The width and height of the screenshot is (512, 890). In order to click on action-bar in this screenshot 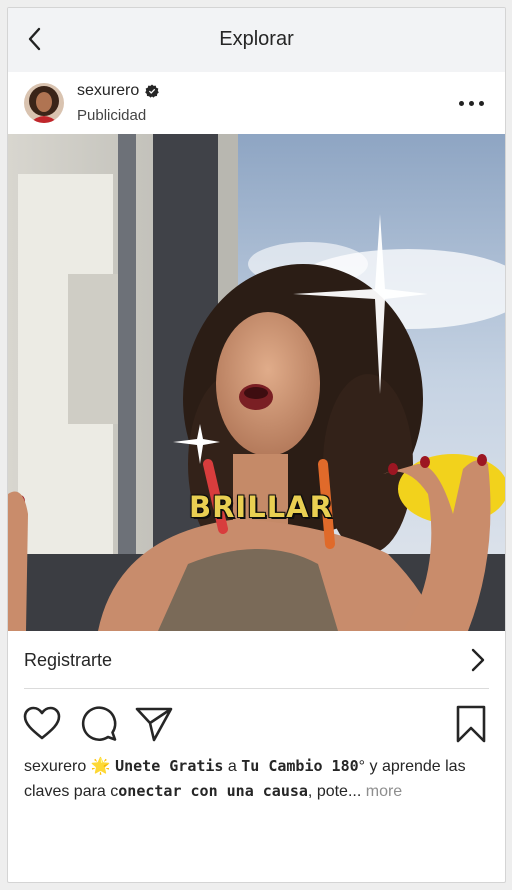, I will do `click(256, 723)`.